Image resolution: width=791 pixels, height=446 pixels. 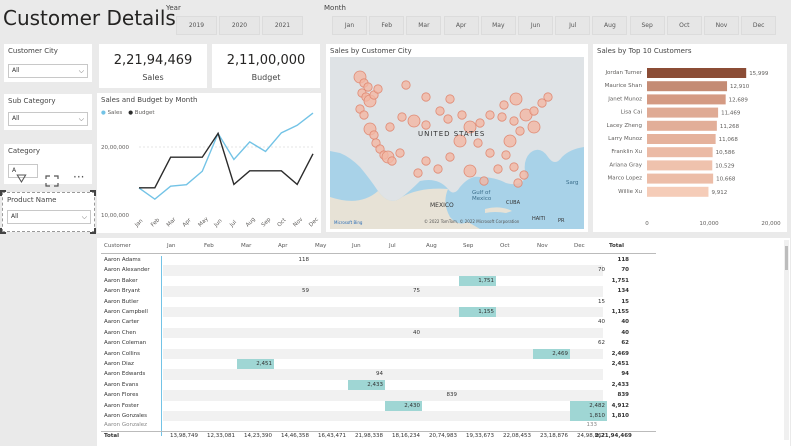 I want to click on matrix-row-label: Aaron Adams, so click(x=134, y=260).